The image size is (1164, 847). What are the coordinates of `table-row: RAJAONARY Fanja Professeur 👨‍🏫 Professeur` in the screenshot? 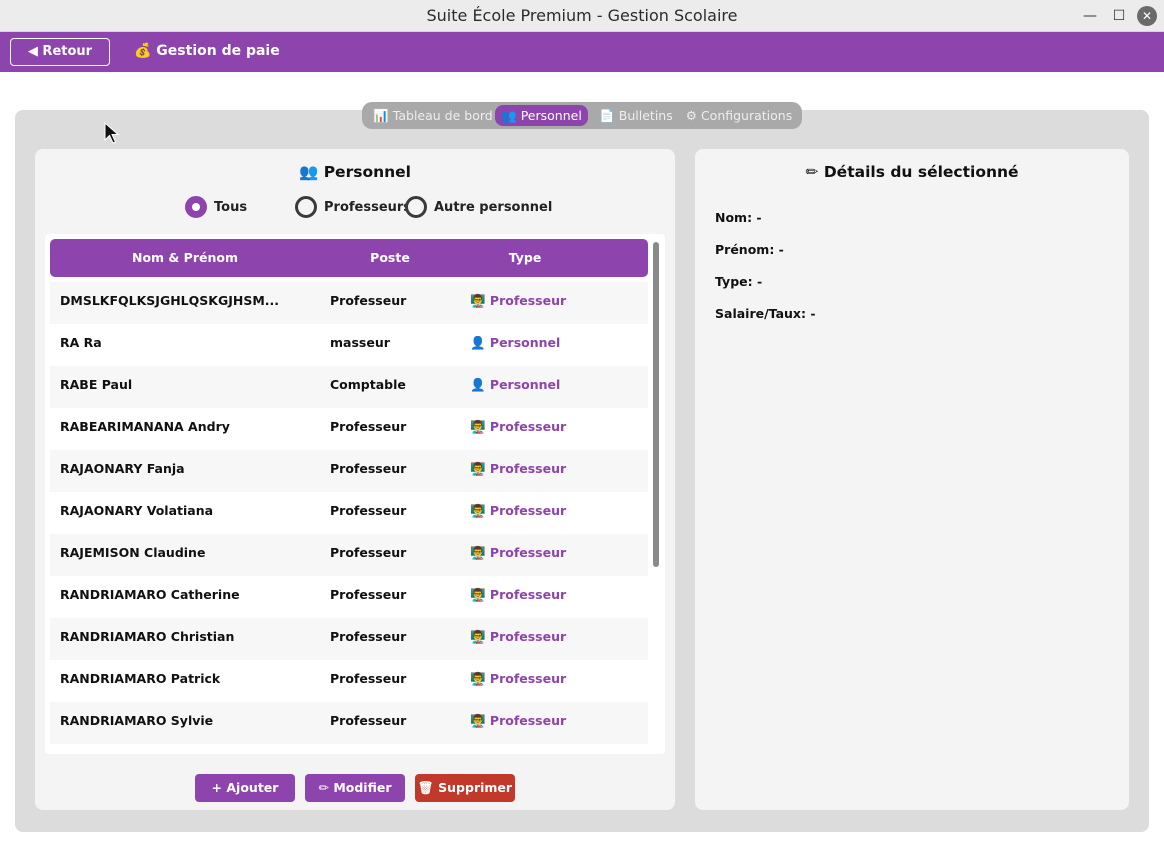 It's located at (349, 471).